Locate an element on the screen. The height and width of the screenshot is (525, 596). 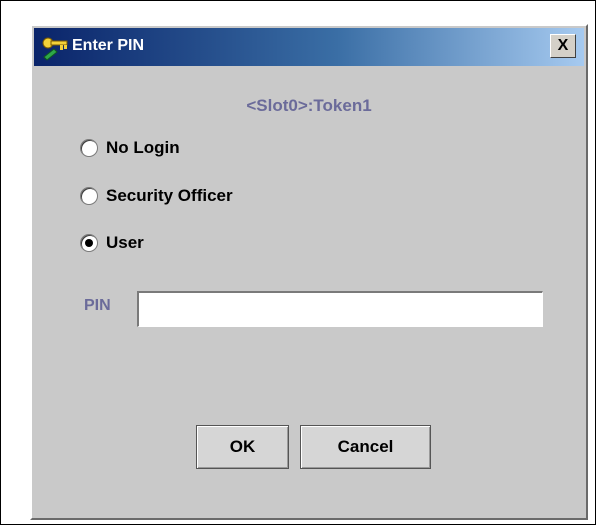
dialog-title: Enter PIN is located at coordinates (108, 45).